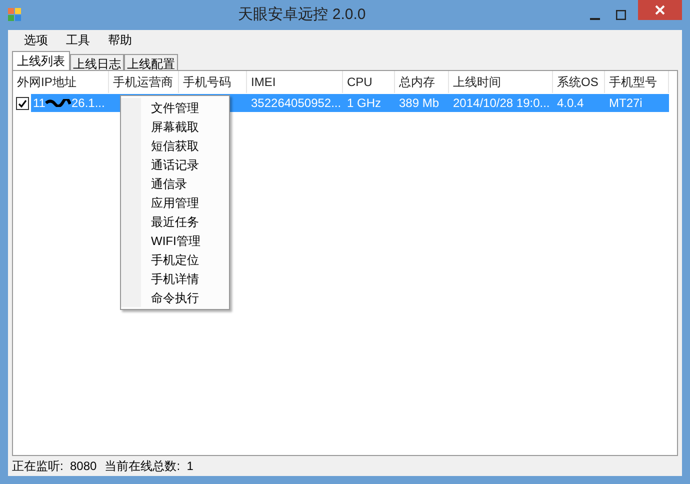 This screenshot has width=690, height=484. What do you see at coordinates (149, 466) in the screenshot?
I see `status-text: 当前在线总数: 1` at bounding box center [149, 466].